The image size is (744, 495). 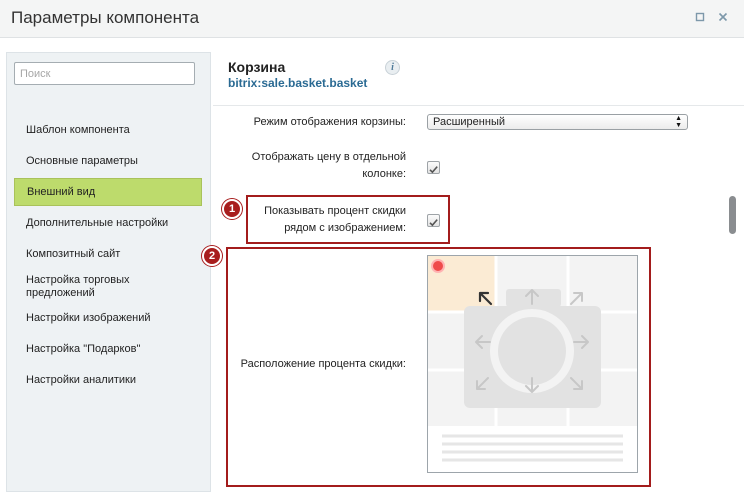 I want to click on mode-select: Расширенный ▲ ▼, so click(x=557, y=122).